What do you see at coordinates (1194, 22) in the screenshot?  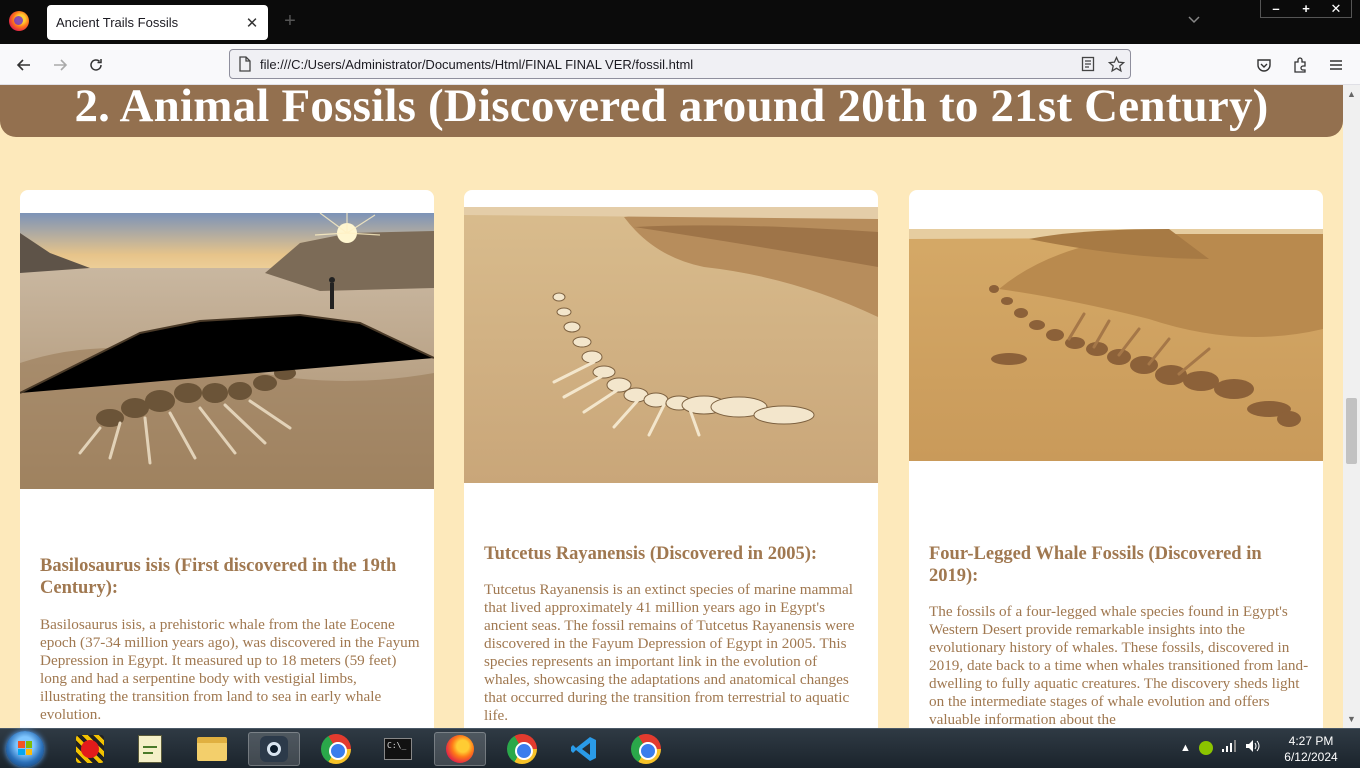 I see `chevron-down-icon` at bounding box center [1194, 22].